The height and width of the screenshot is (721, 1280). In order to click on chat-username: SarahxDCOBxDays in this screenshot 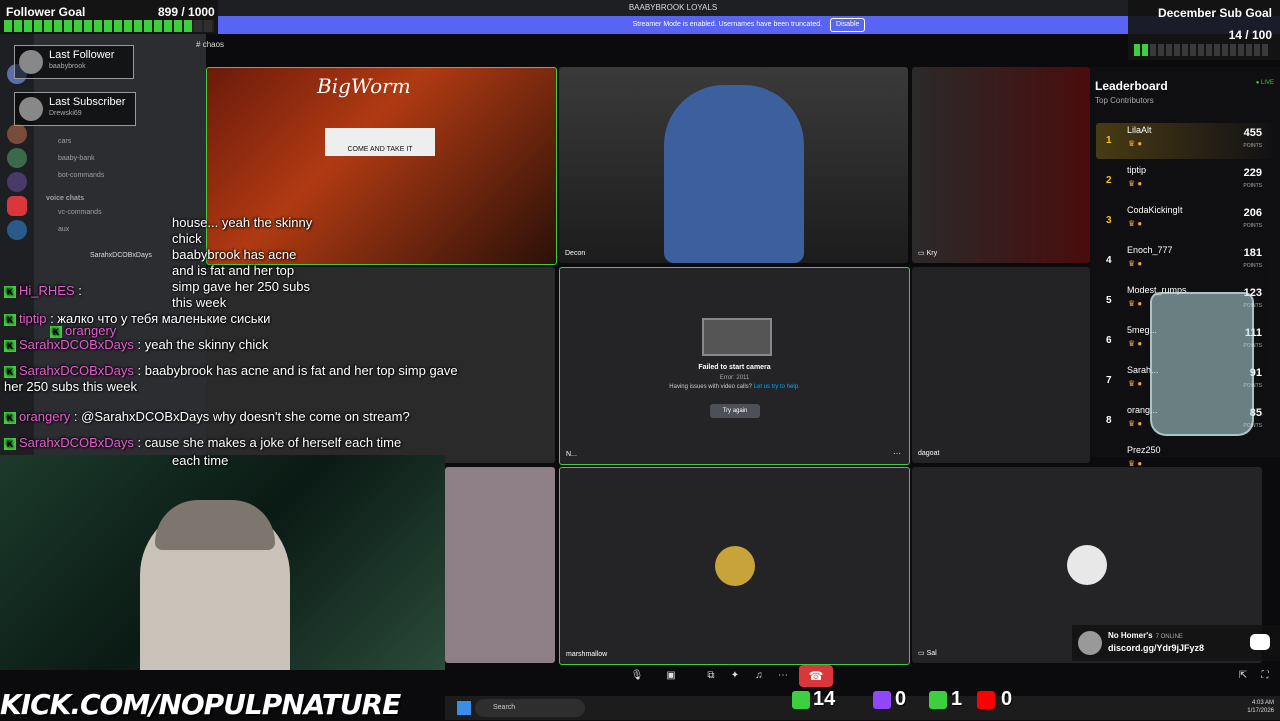, I will do `click(76, 370)`.